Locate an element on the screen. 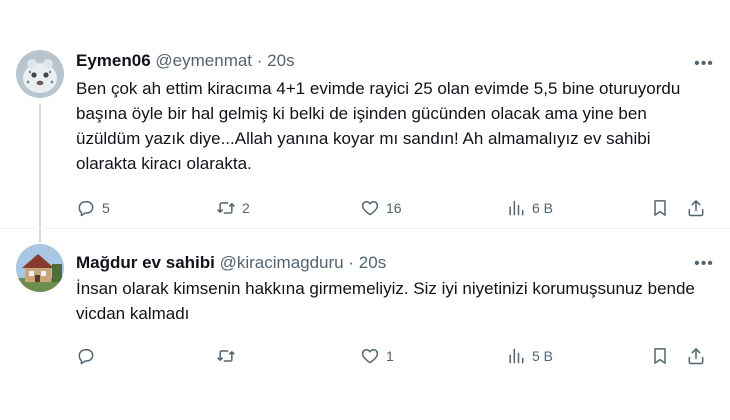 The height and width of the screenshot is (420, 730). like-count: 1 is located at coordinates (390, 356).